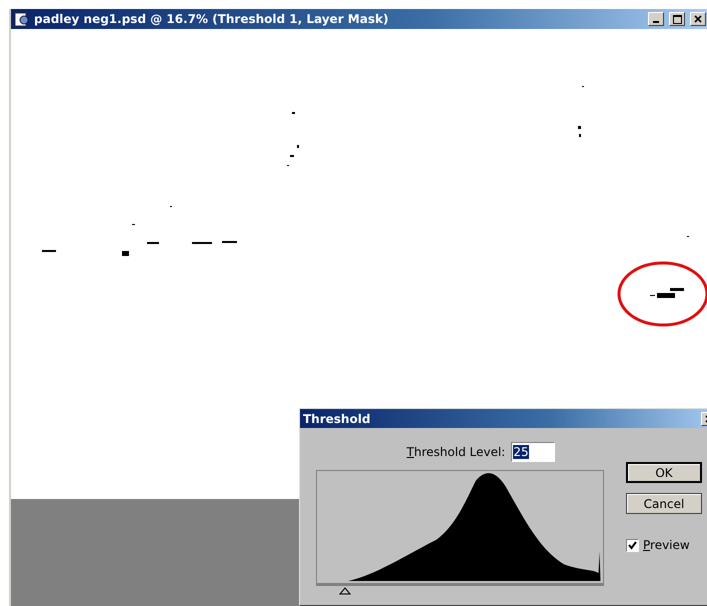  What do you see at coordinates (656, 19) in the screenshot?
I see `minimize-button` at bounding box center [656, 19].